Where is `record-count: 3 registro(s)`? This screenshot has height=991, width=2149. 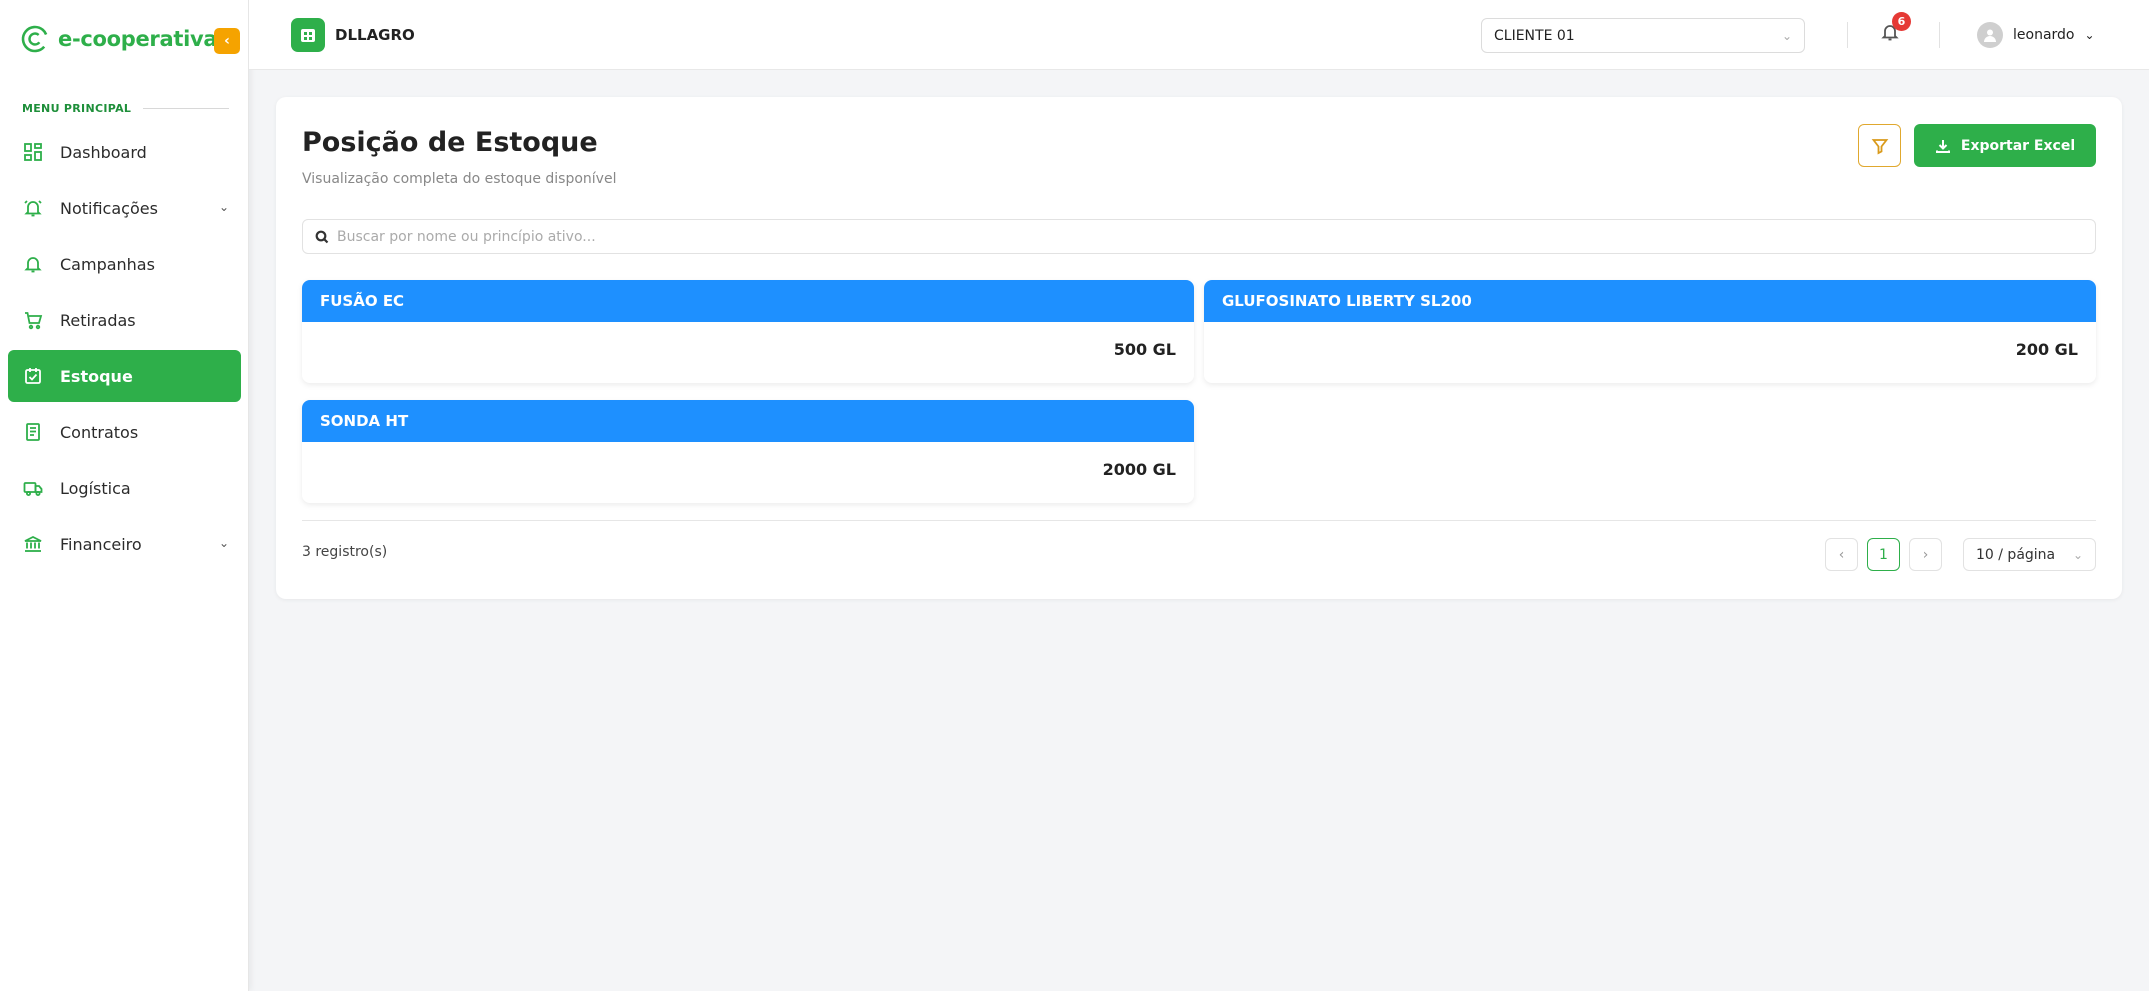
record-count: 3 registro(s) is located at coordinates (345, 552).